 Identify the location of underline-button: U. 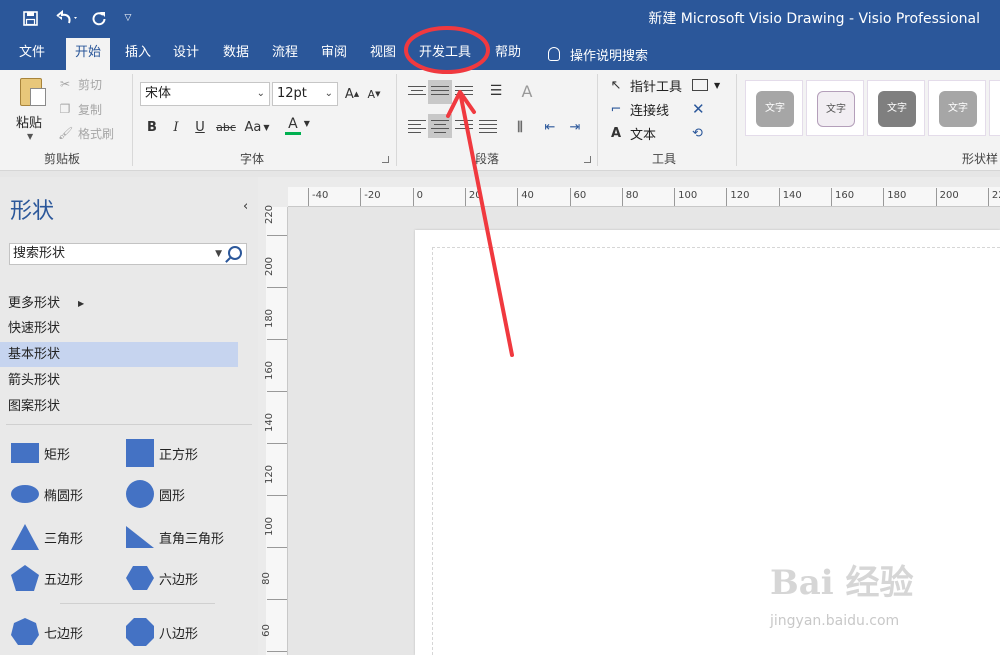
(200, 127).